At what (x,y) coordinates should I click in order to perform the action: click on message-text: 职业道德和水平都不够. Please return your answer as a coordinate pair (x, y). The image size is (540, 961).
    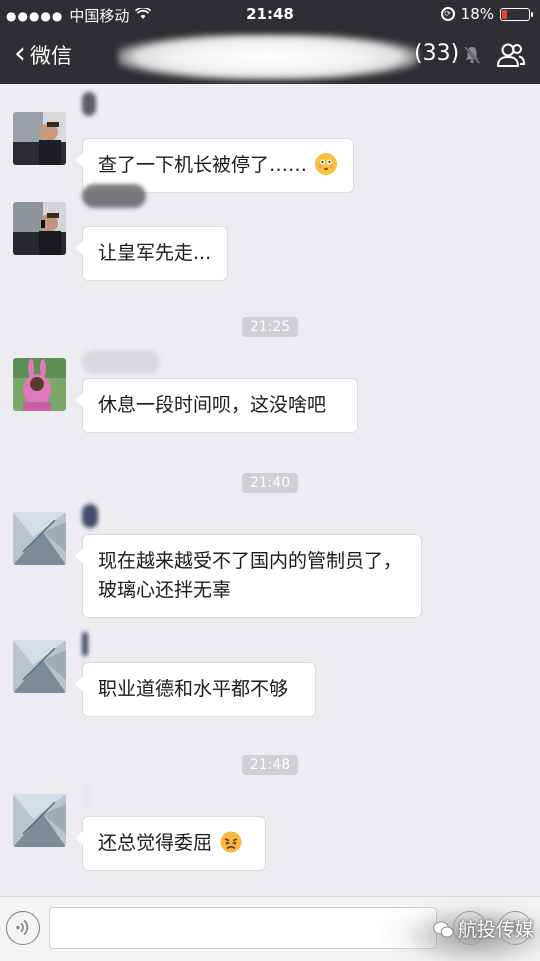
    Looking at the image, I should click on (193, 689).